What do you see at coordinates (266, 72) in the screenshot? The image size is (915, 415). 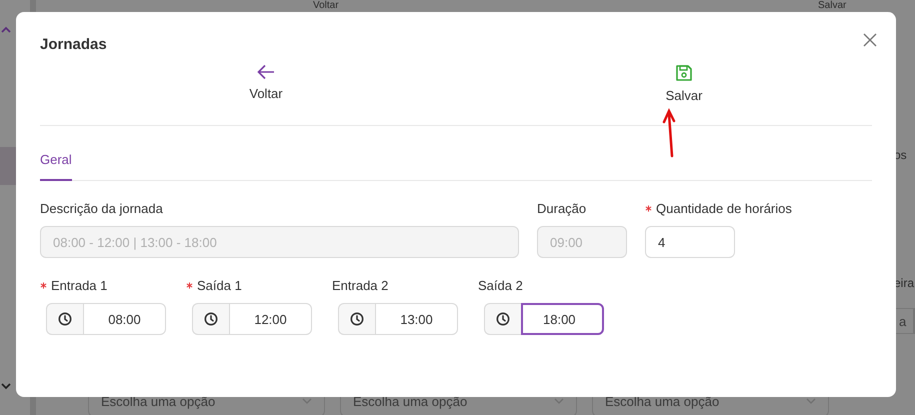 I see `back-arrow-icon` at bounding box center [266, 72].